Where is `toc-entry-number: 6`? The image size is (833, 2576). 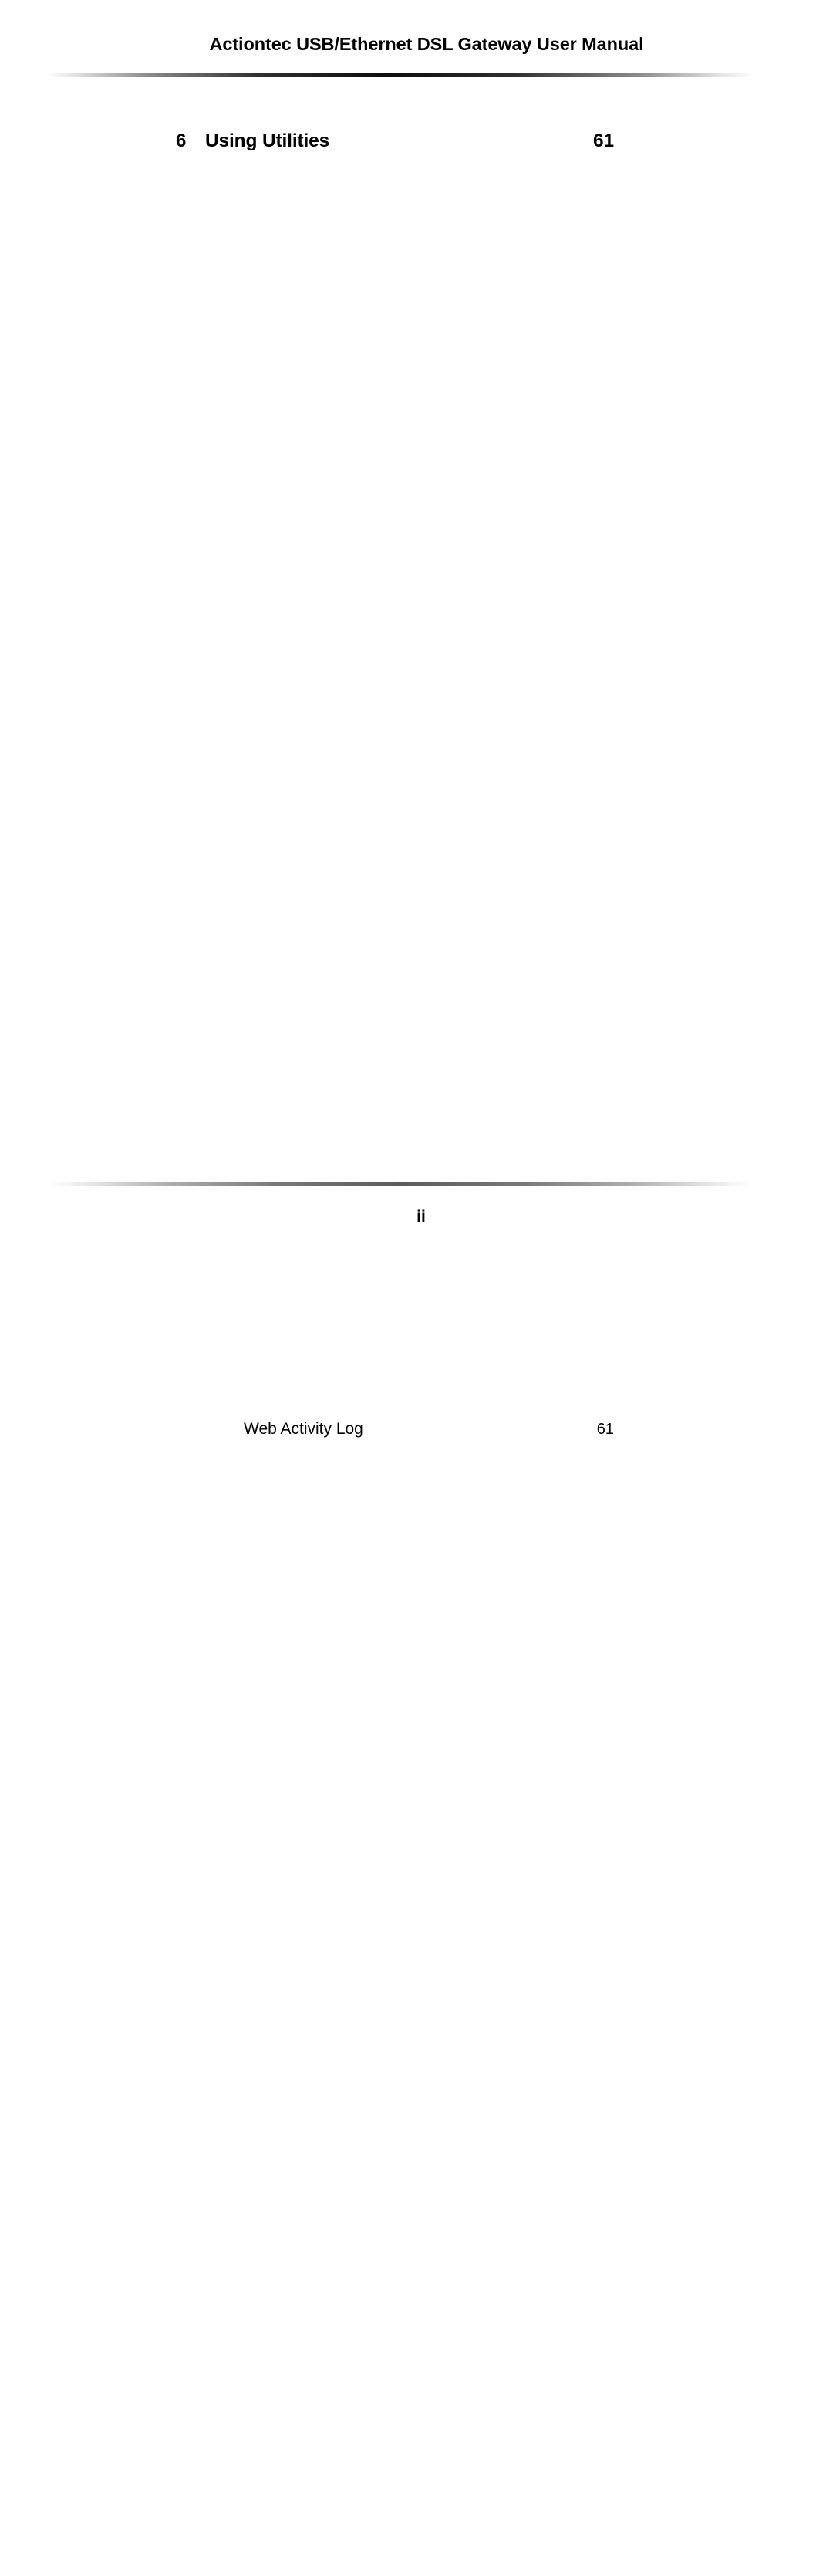 toc-entry-number: 6 is located at coordinates (181, 140).